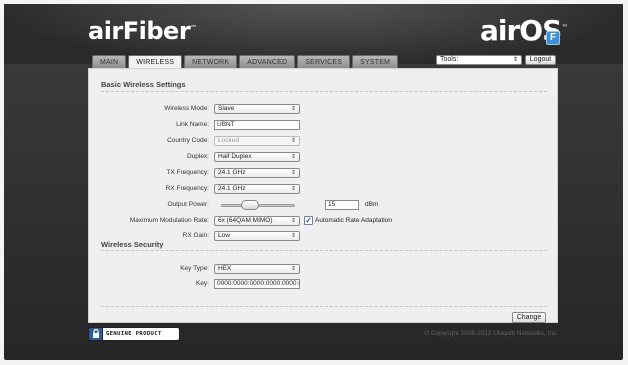 The image size is (628, 365). What do you see at coordinates (194, 268) in the screenshot?
I see `key-type-label: Key Type:` at bounding box center [194, 268].